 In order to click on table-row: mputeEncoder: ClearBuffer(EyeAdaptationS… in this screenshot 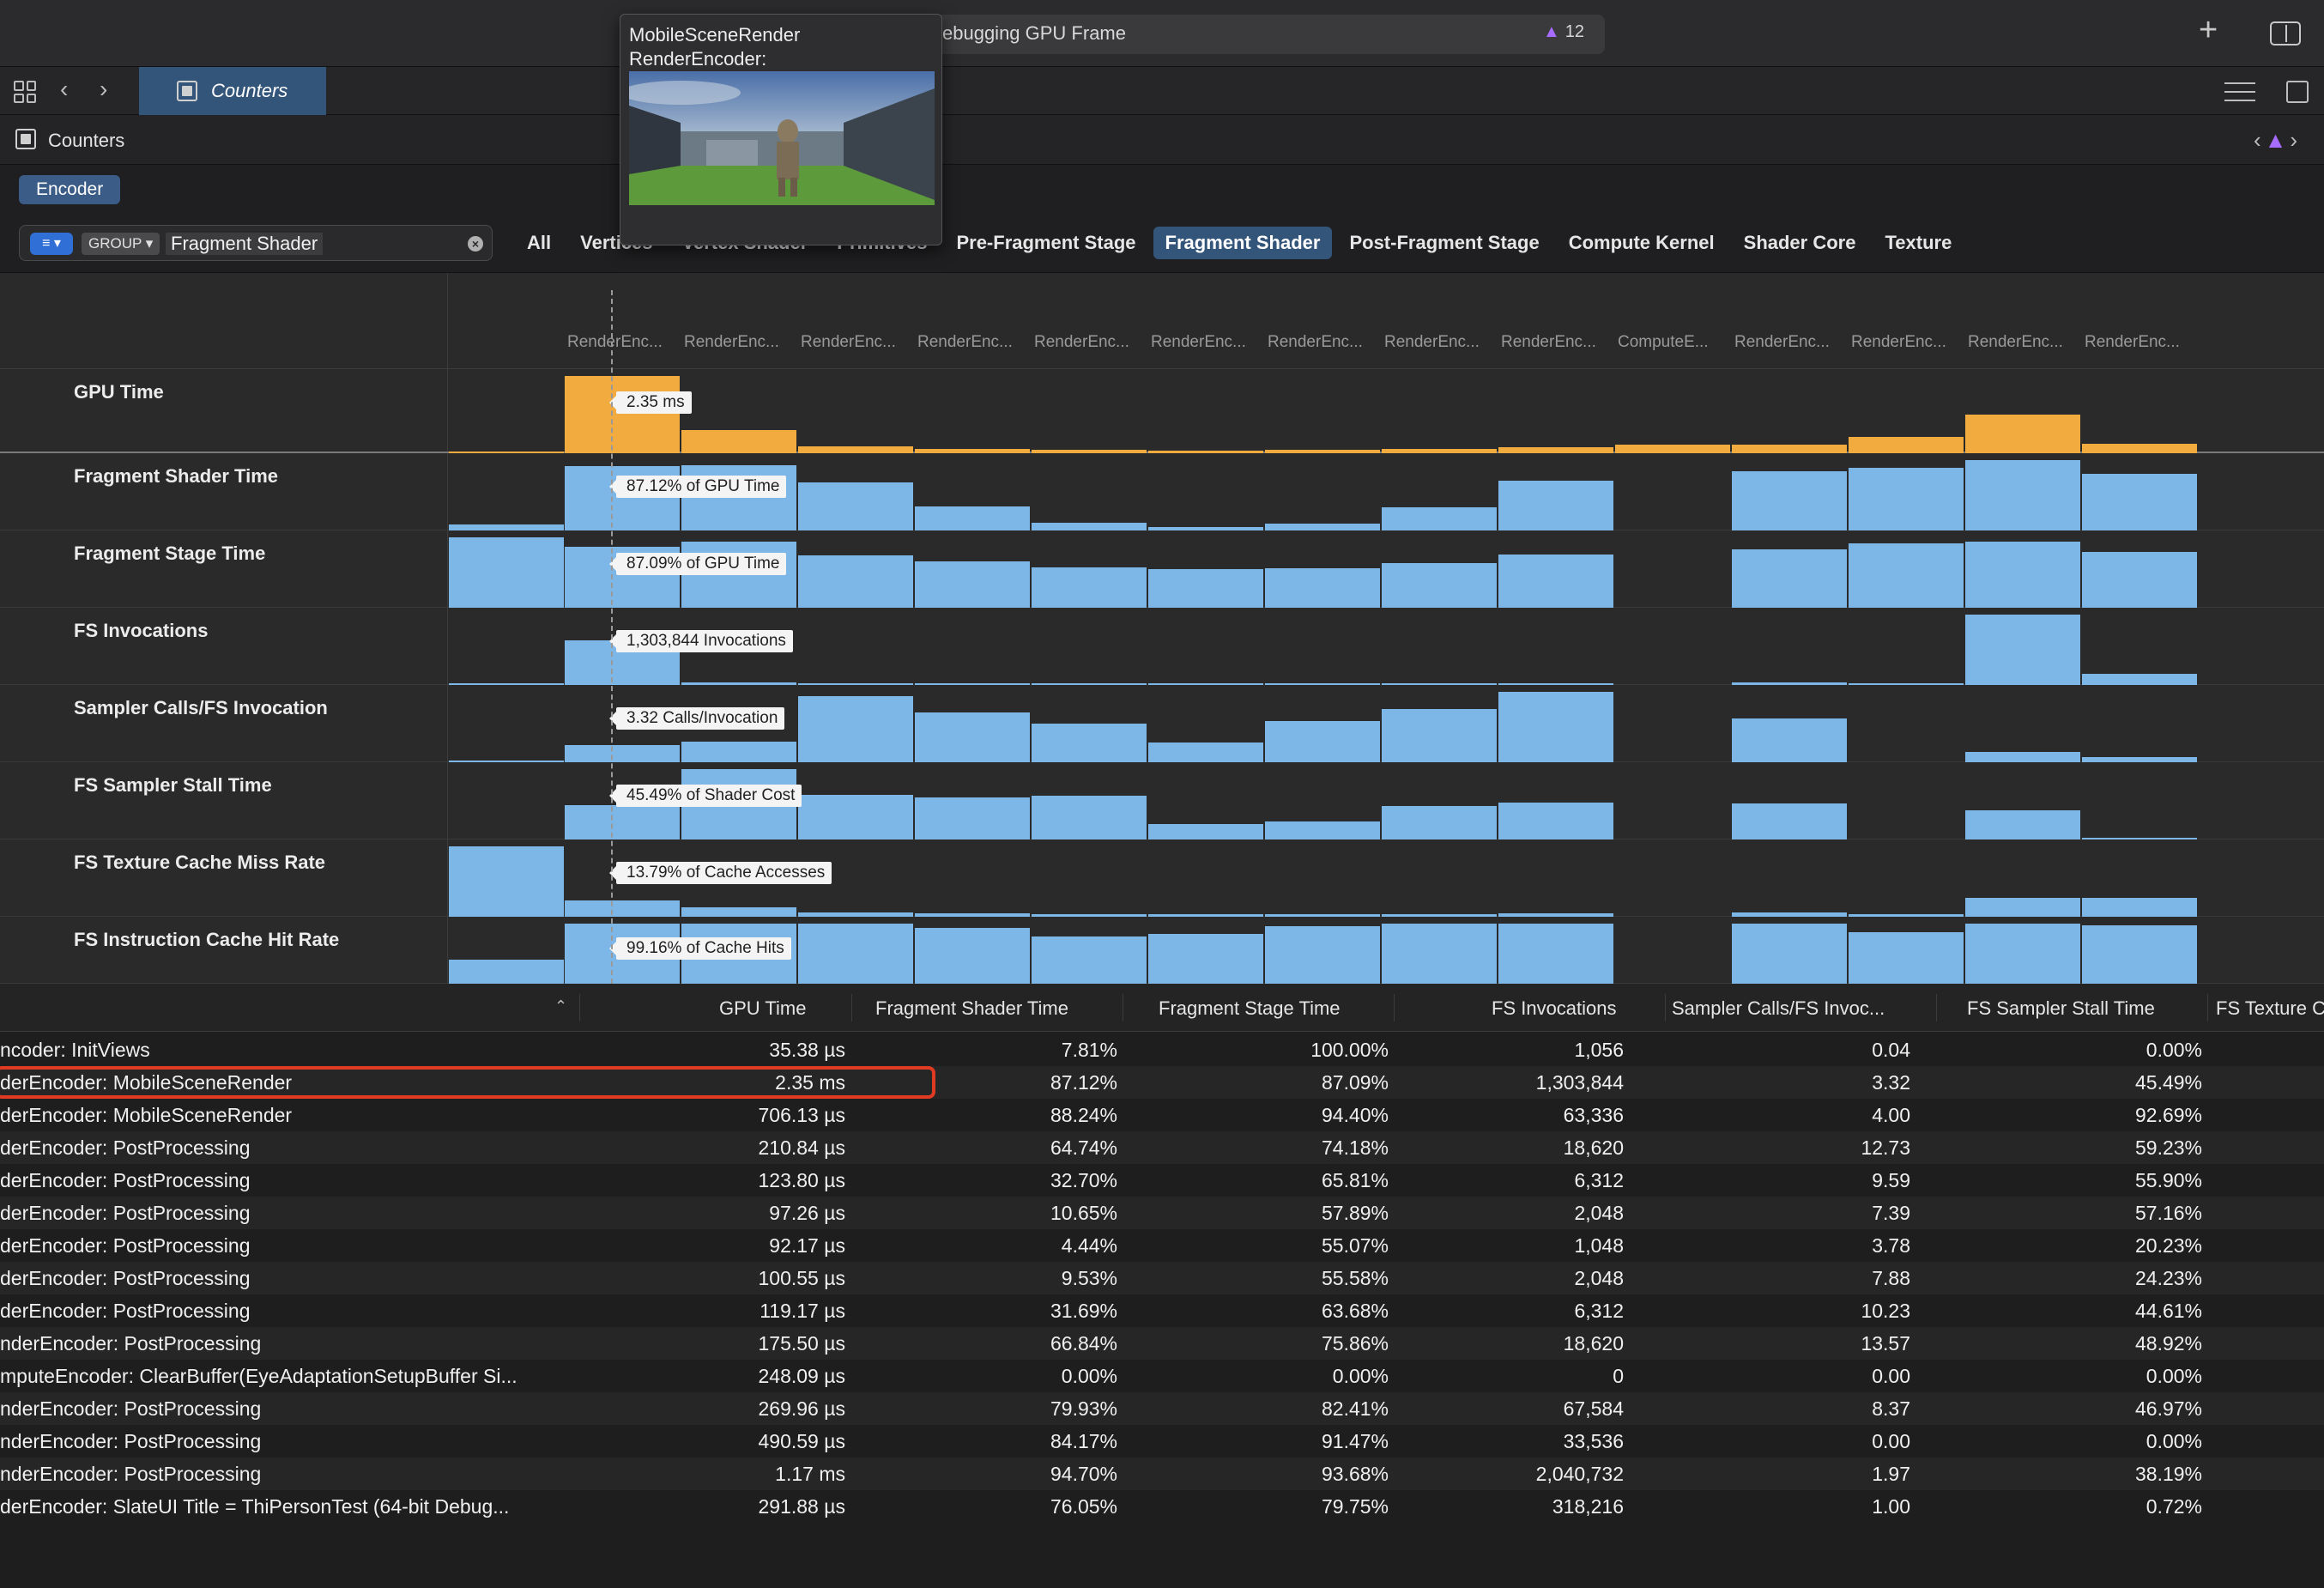, I will do `click(1162, 1376)`.